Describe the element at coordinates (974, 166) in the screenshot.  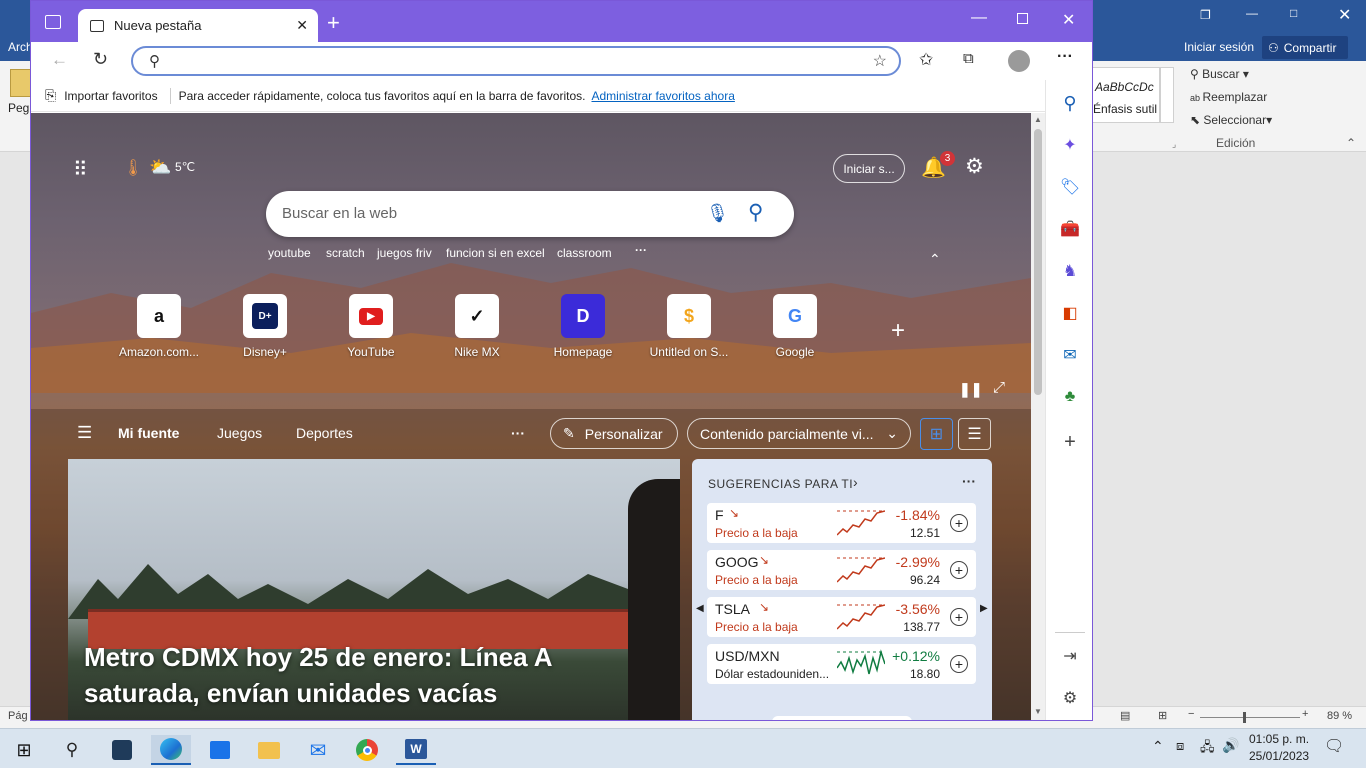
I see `settings-gear-icon: ⚙` at that location.